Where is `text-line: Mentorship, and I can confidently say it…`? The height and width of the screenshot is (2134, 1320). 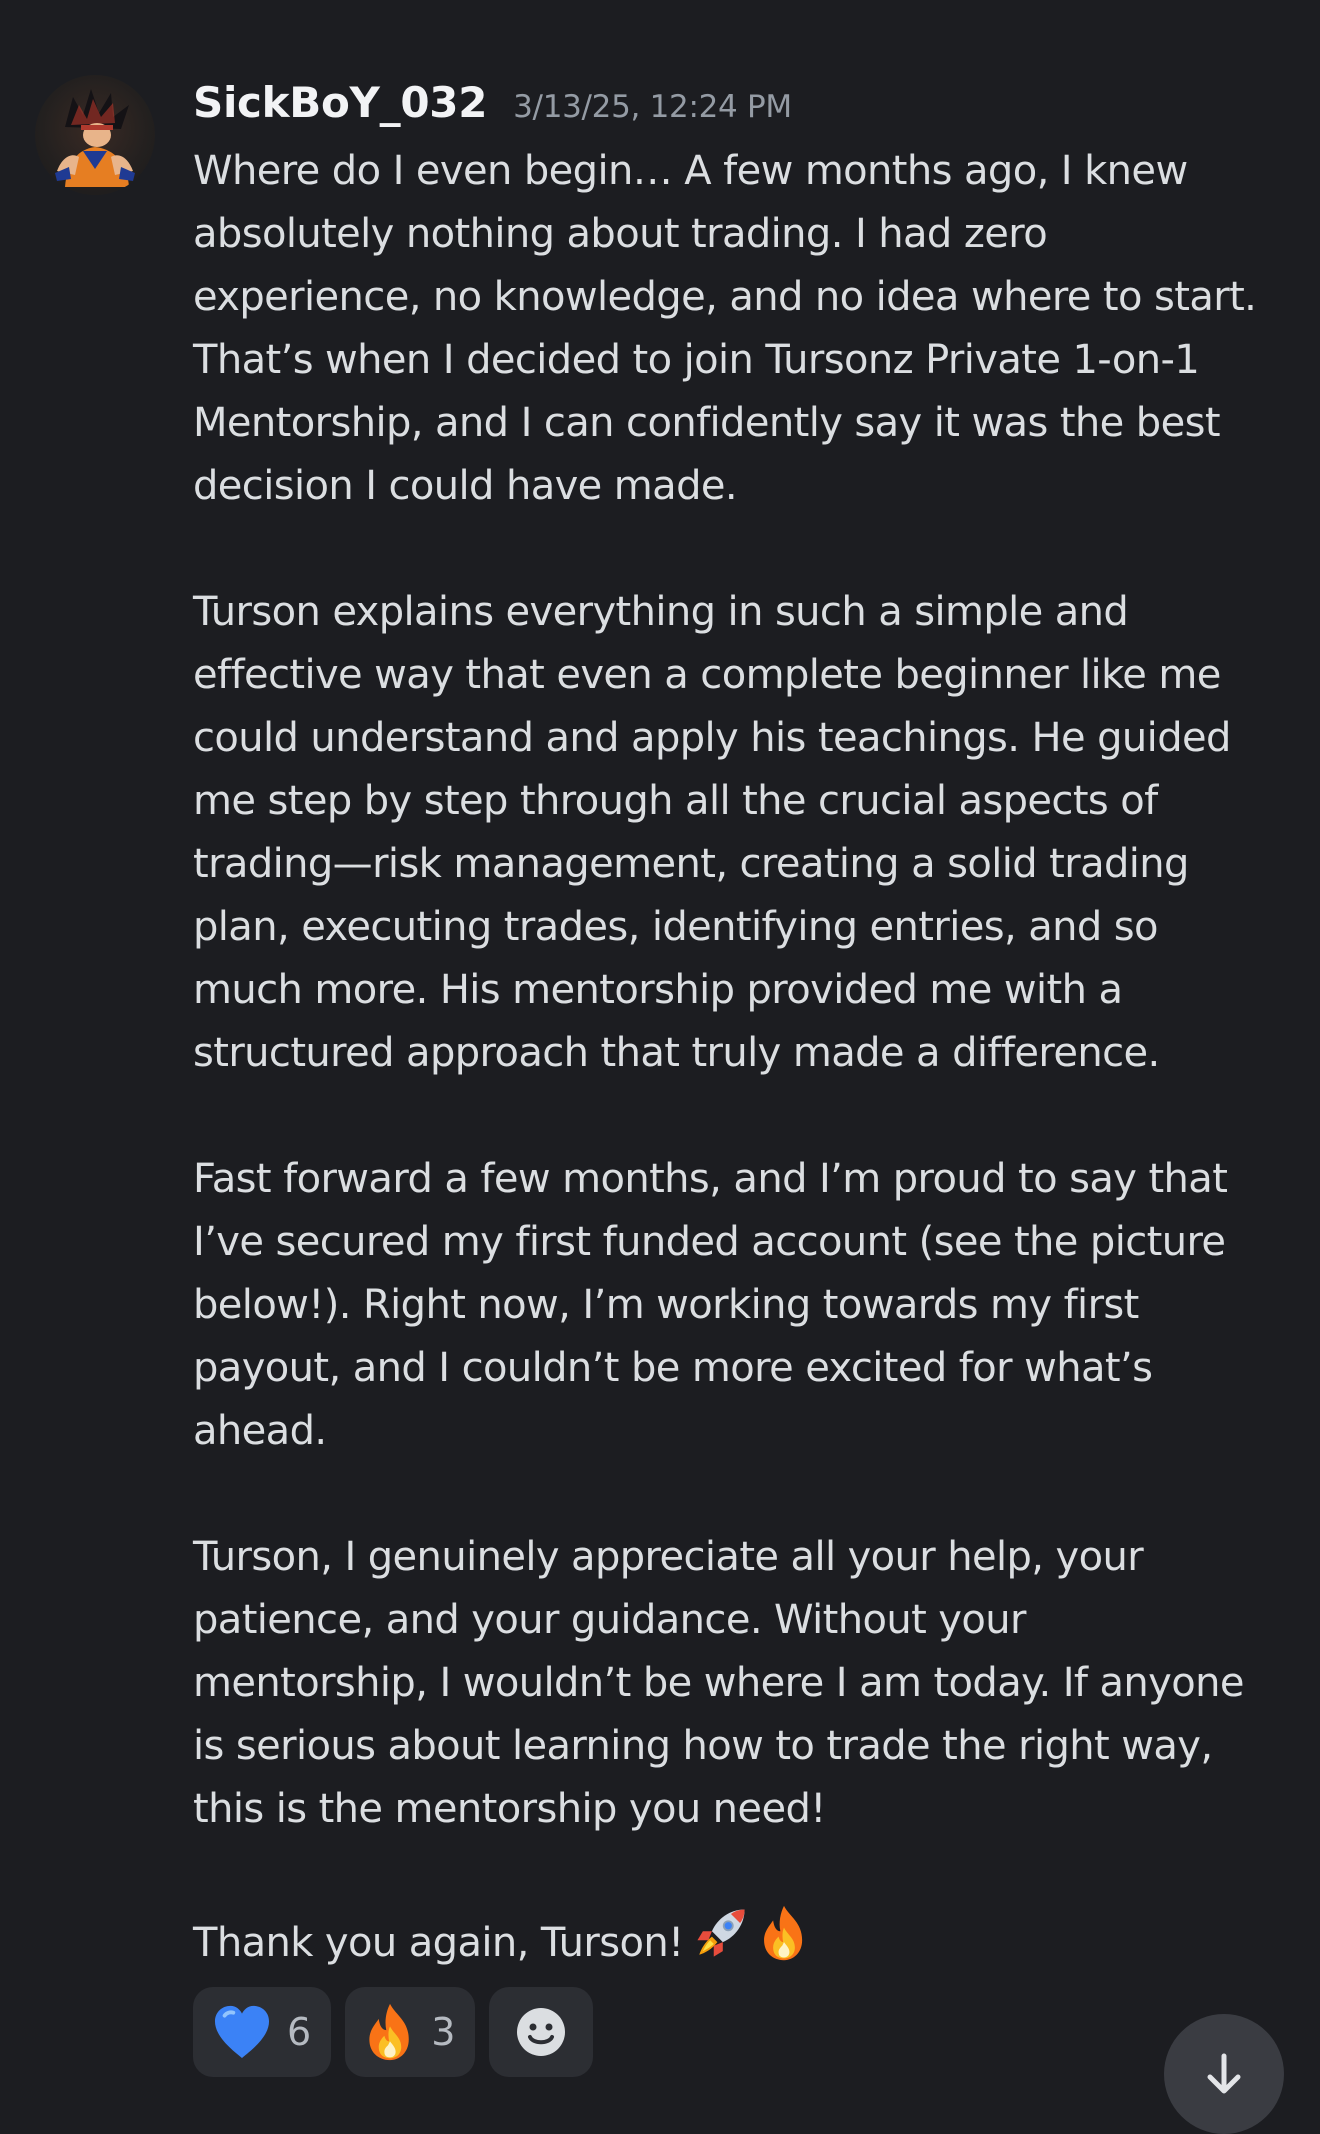
text-line: Mentorship, and I can confidently say it… is located at coordinates (707, 423).